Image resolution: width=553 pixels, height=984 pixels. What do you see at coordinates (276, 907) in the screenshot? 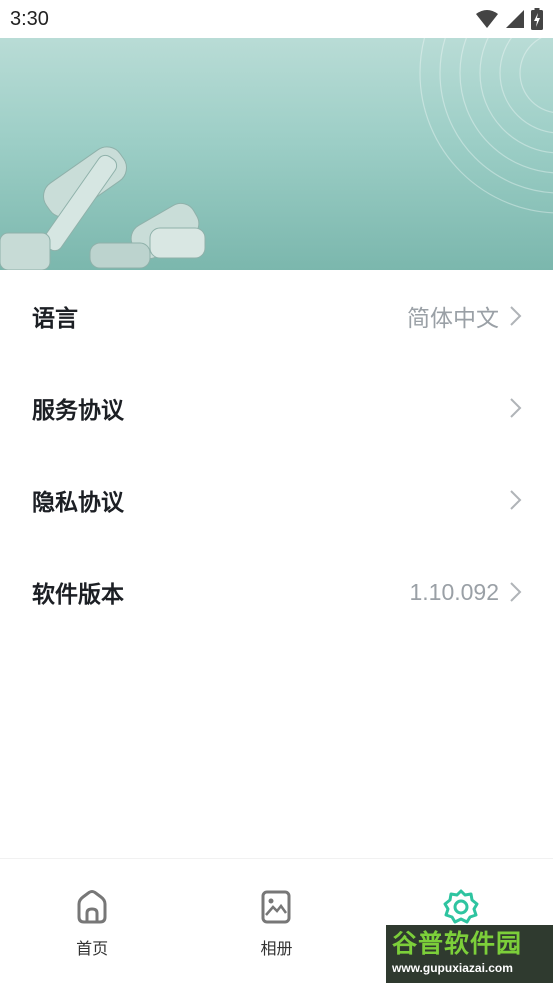
I see `gallery-icon` at bounding box center [276, 907].